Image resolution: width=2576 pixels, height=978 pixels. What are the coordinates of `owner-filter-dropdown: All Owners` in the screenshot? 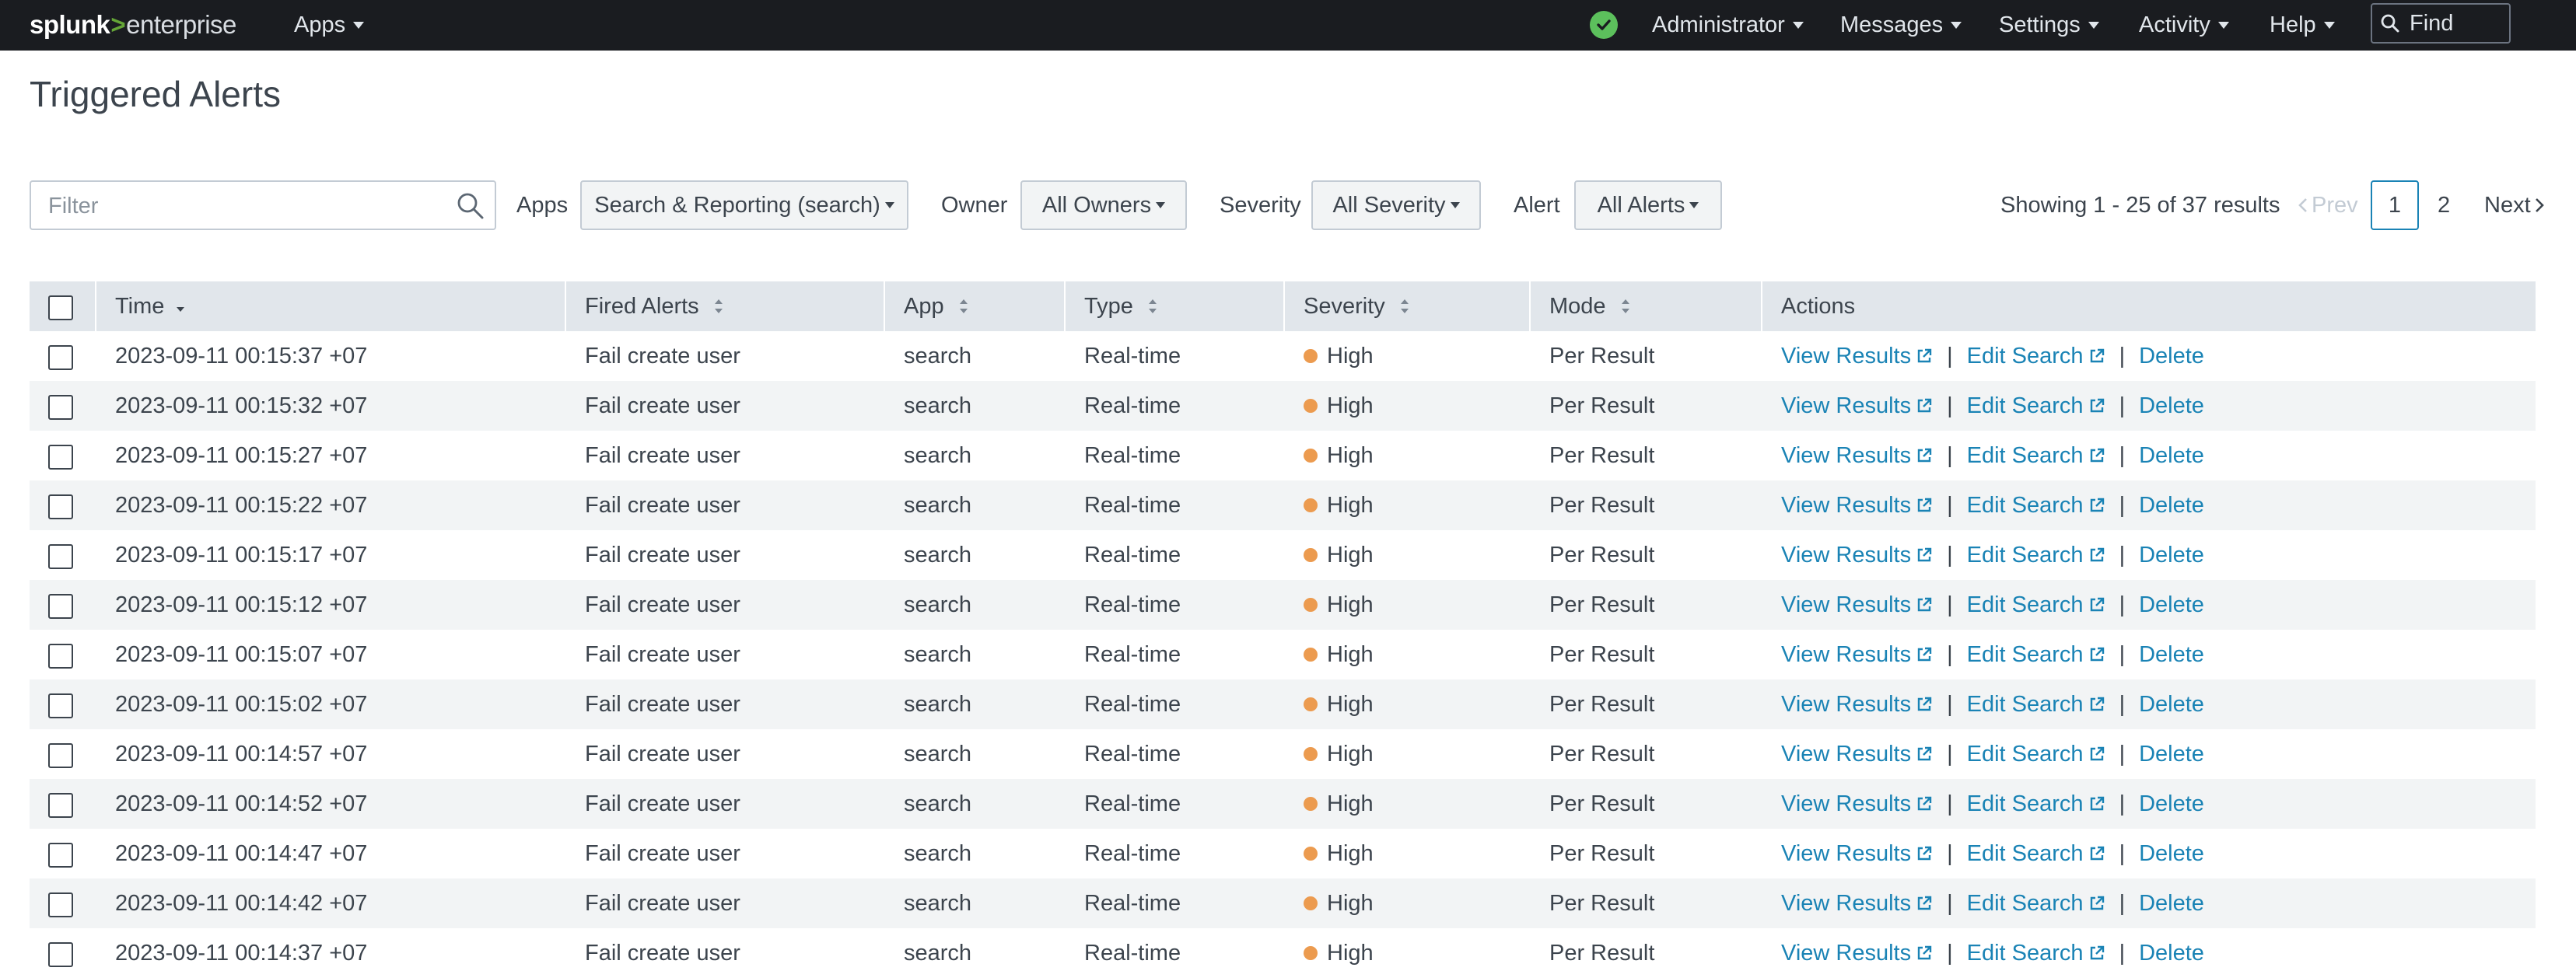 It's located at (1104, 205).